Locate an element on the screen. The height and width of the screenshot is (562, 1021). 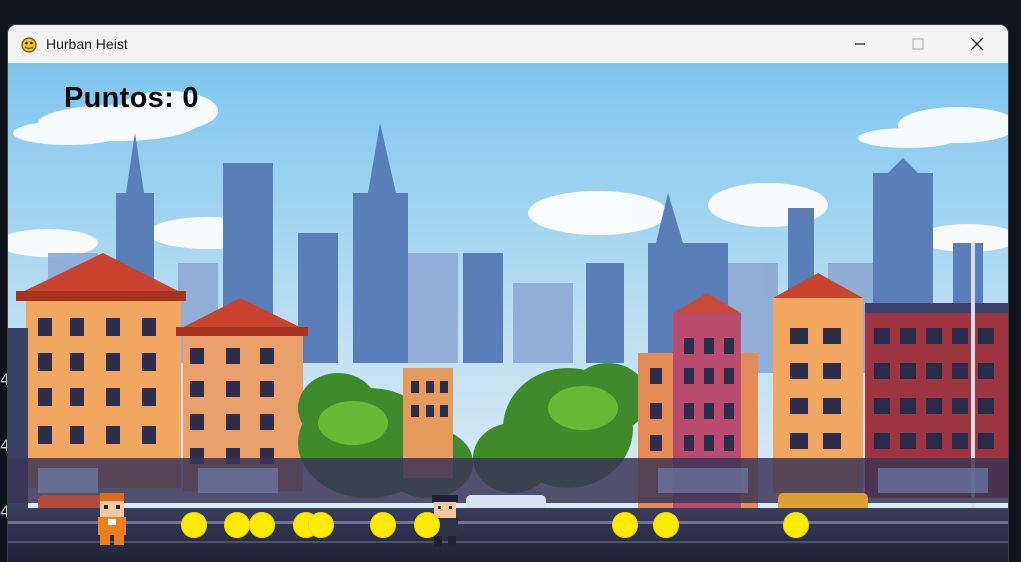
minimize-button is located at coordinates (860, 44).